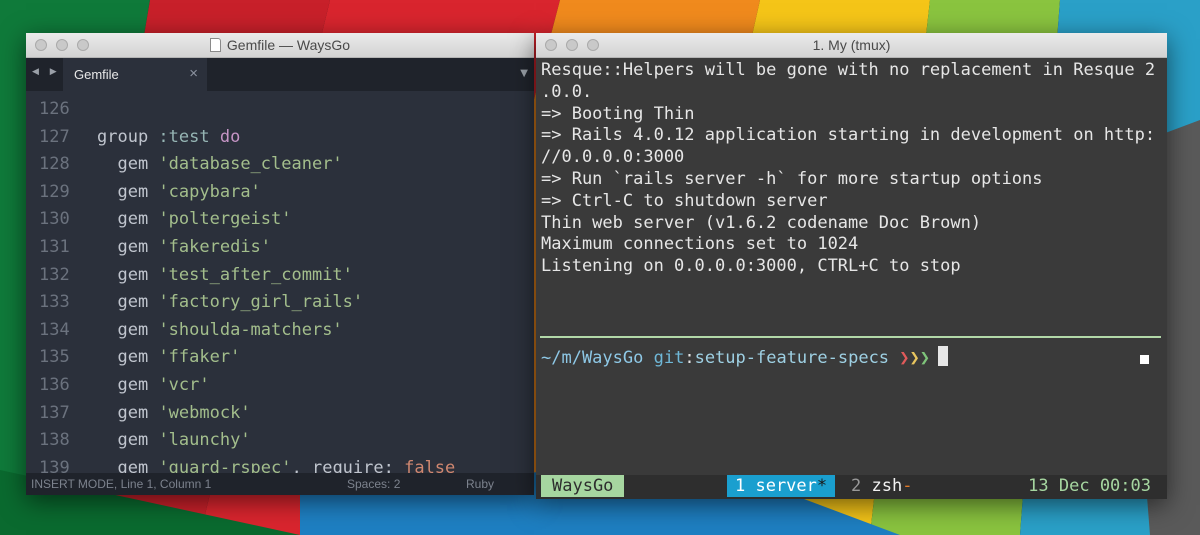  Describe the element at coordinates (54, 440) in the screenshot. I see `line-number: 138` at that location.